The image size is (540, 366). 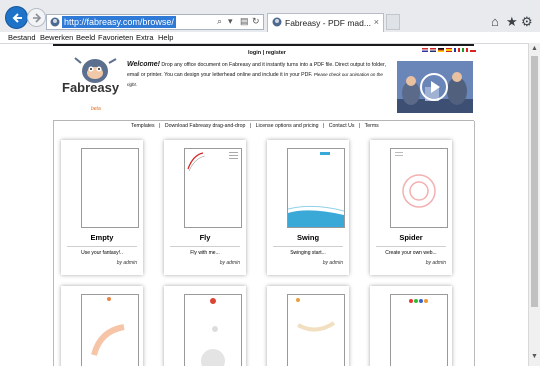 I want to click on header-separator, so click(x=263, y=120).